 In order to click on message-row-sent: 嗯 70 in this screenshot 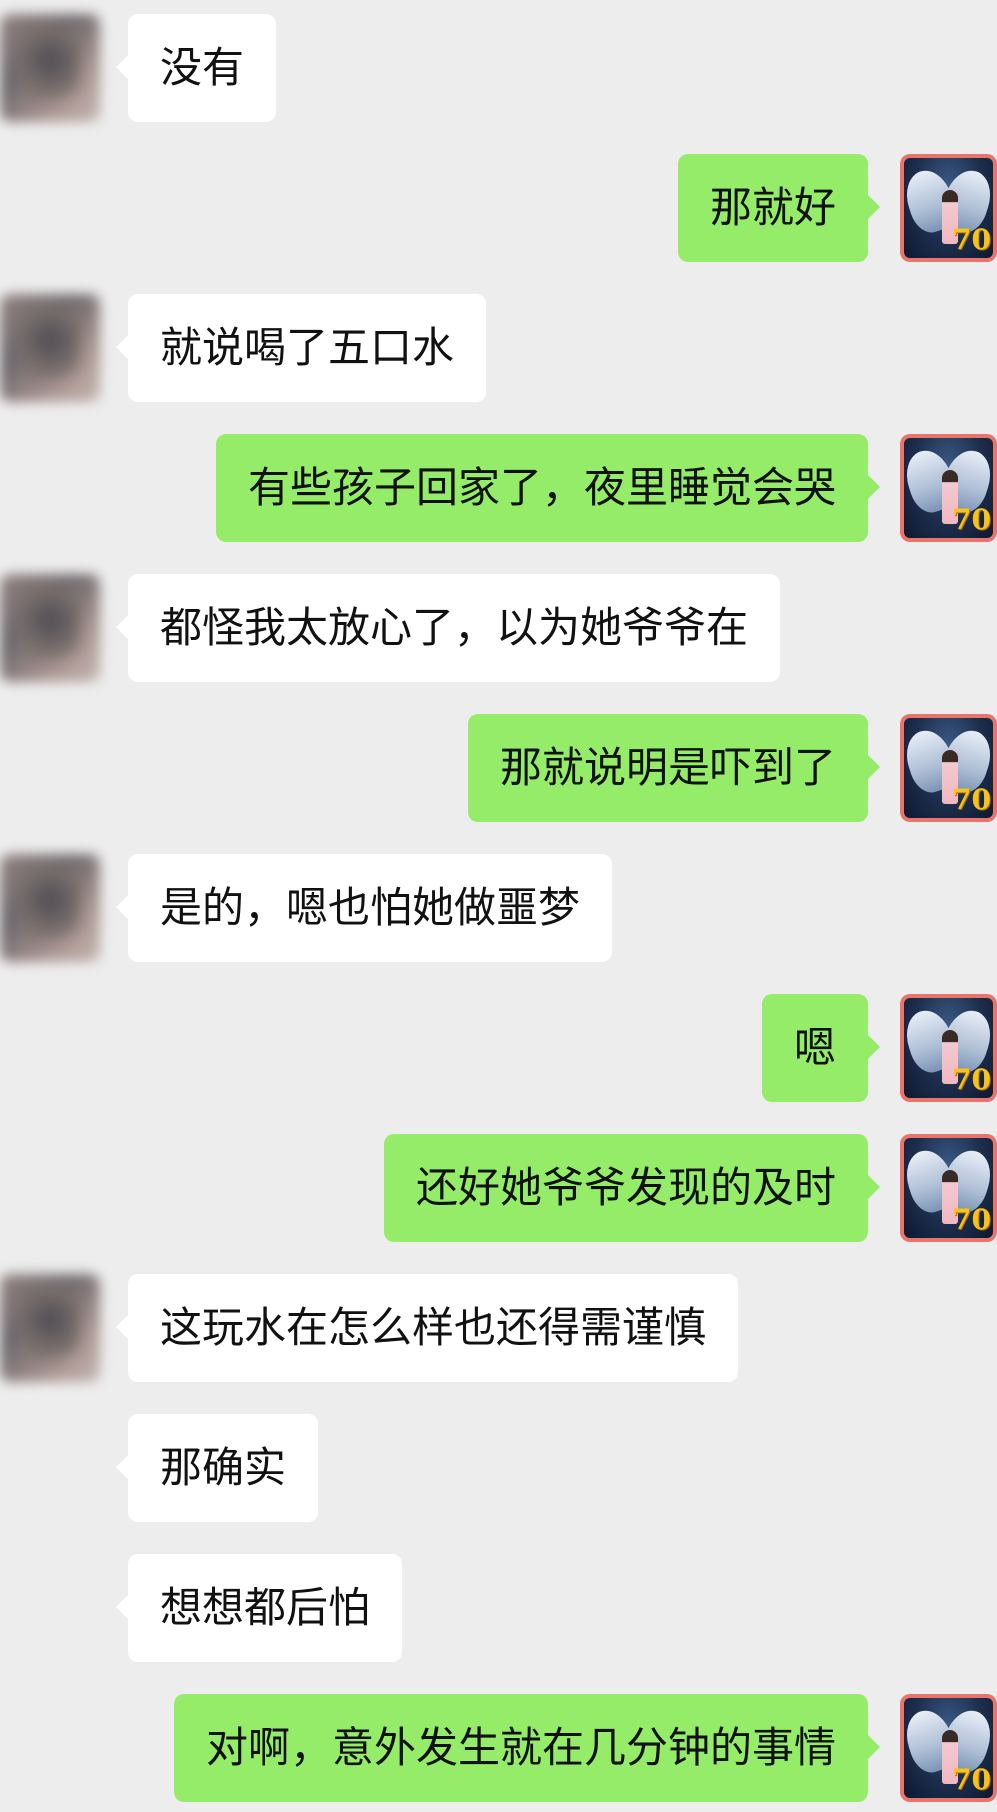, I will do `click(498, 1048)`.